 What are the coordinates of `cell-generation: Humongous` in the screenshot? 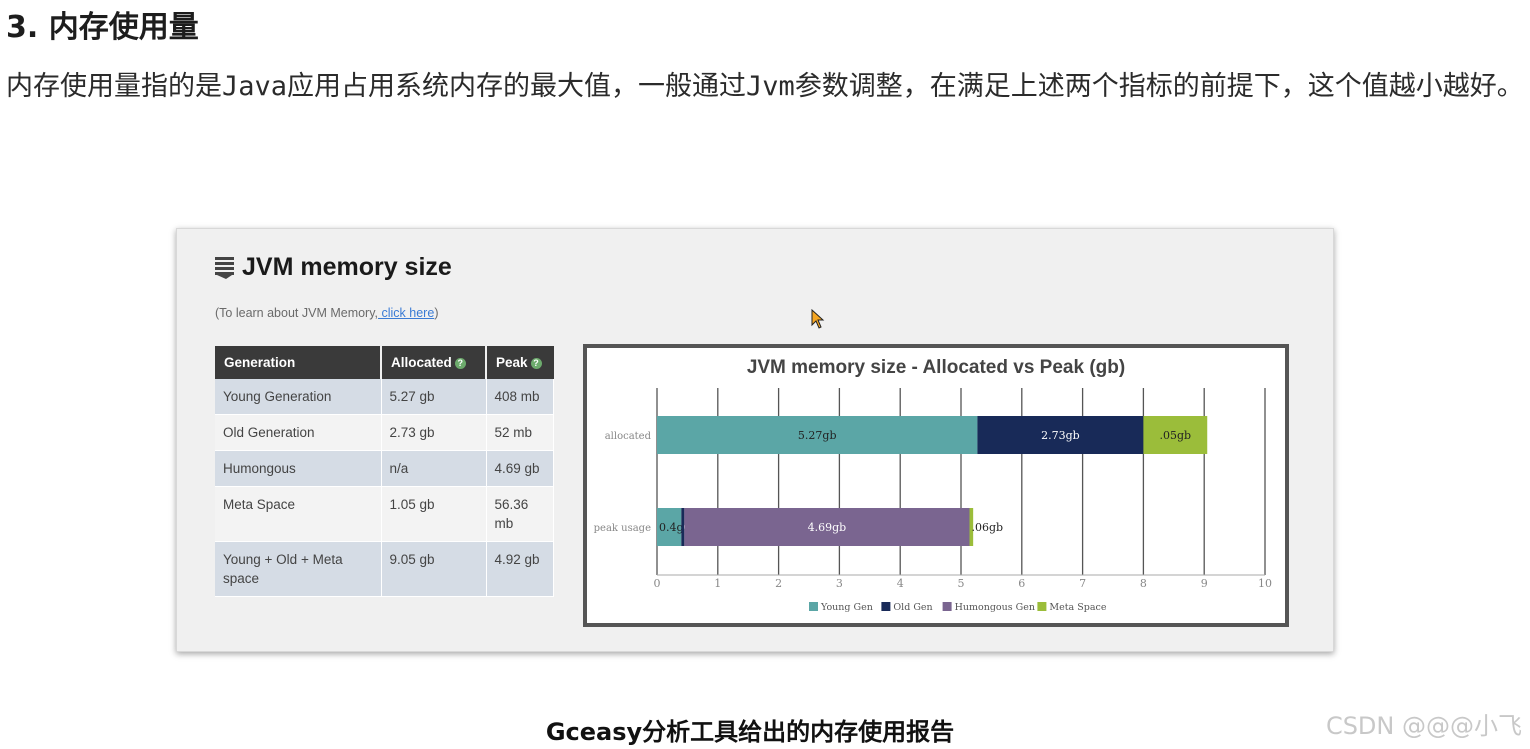 It's located at (298, 468).